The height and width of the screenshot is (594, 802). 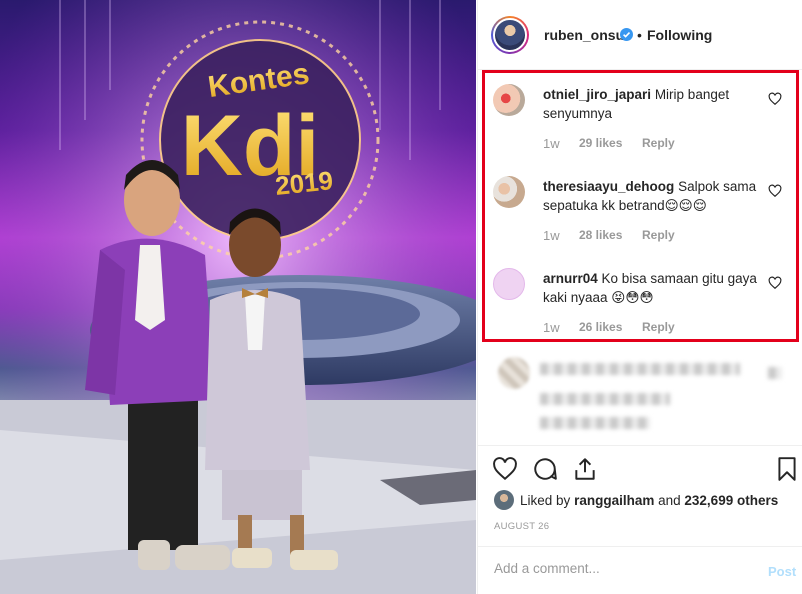 What do you see at coordinates (614, 500) in the screenshot?
I see `liker-username: ranggailham` at bounding box center [614, 500].